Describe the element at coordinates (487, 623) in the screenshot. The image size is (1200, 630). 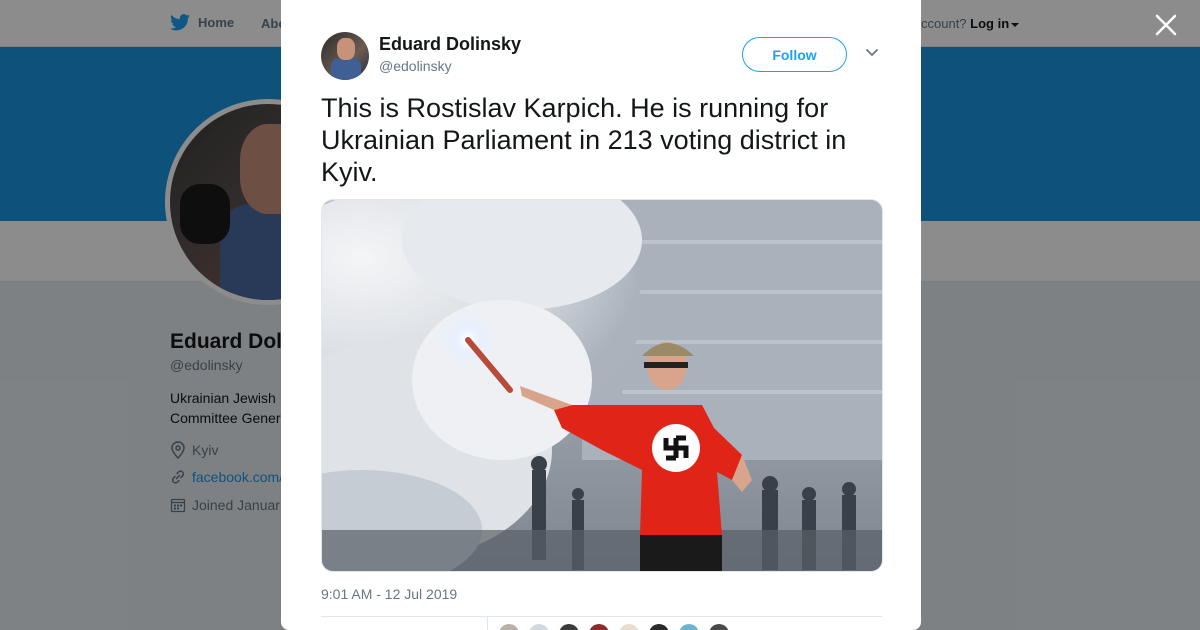
I see `stats-column-divider` at that location.